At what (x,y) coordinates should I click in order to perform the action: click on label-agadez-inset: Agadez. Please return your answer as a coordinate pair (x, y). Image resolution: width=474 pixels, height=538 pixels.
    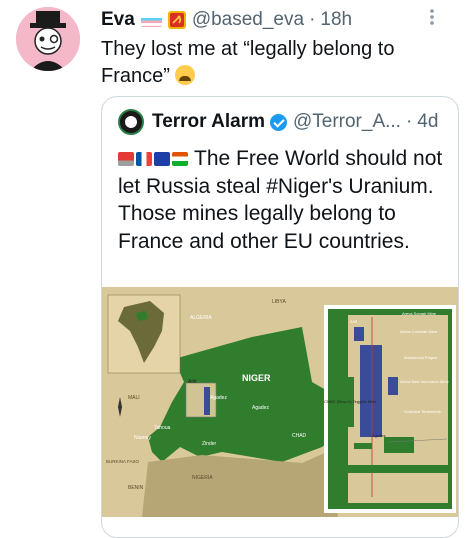
    Looking at the image, I should click on (379, 435).